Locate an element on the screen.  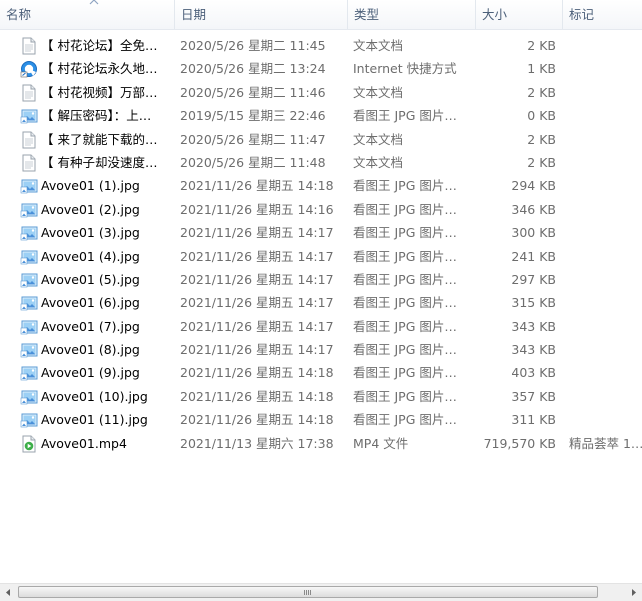
scrollbar-thumb is located at coordinates (308, 592).